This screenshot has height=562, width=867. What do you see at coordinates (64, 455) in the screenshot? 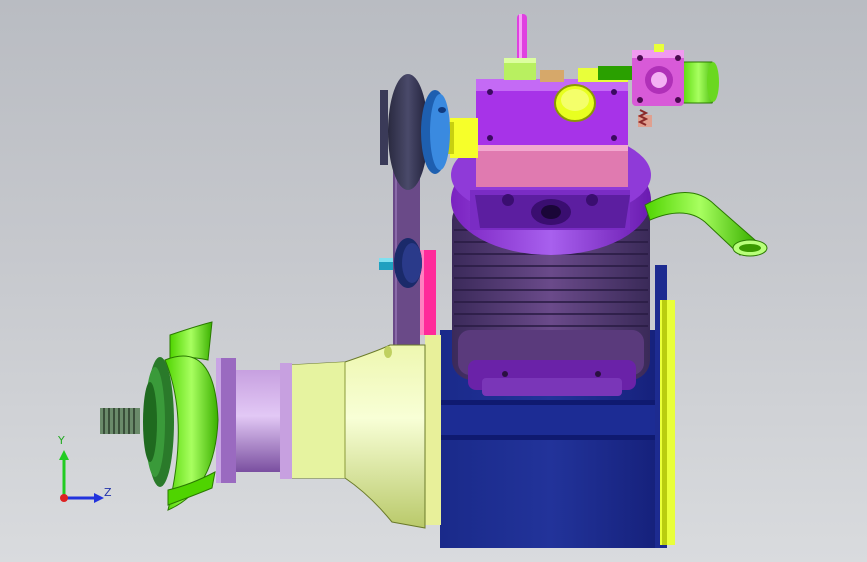
I see `y-axis-arrow` at bounding box center [64, 455].